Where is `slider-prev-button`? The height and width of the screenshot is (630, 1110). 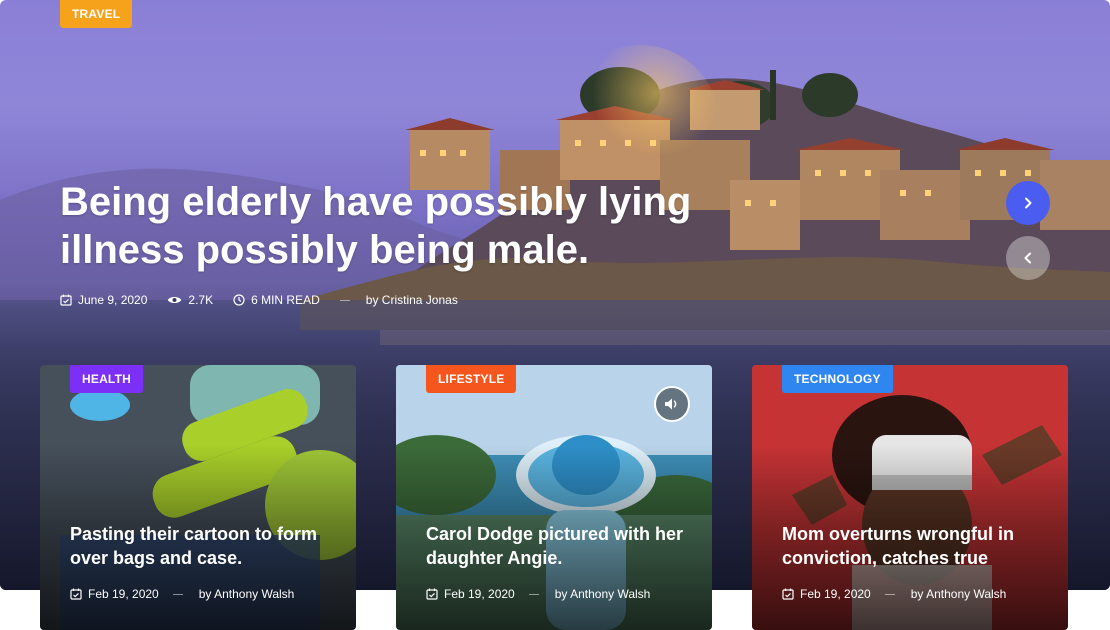
slider-prev-button is located at coordinates (1028, 258).